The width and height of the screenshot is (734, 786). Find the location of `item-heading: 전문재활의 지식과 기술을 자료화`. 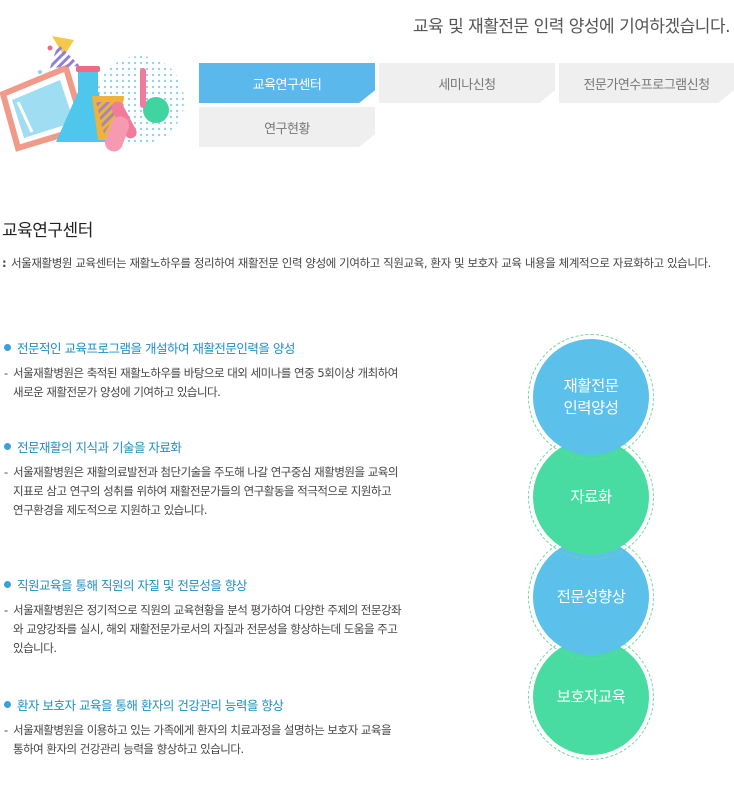

item-heading: 전문재활의 지식과 기술을 자료화 is located at coordinates (204, 446).